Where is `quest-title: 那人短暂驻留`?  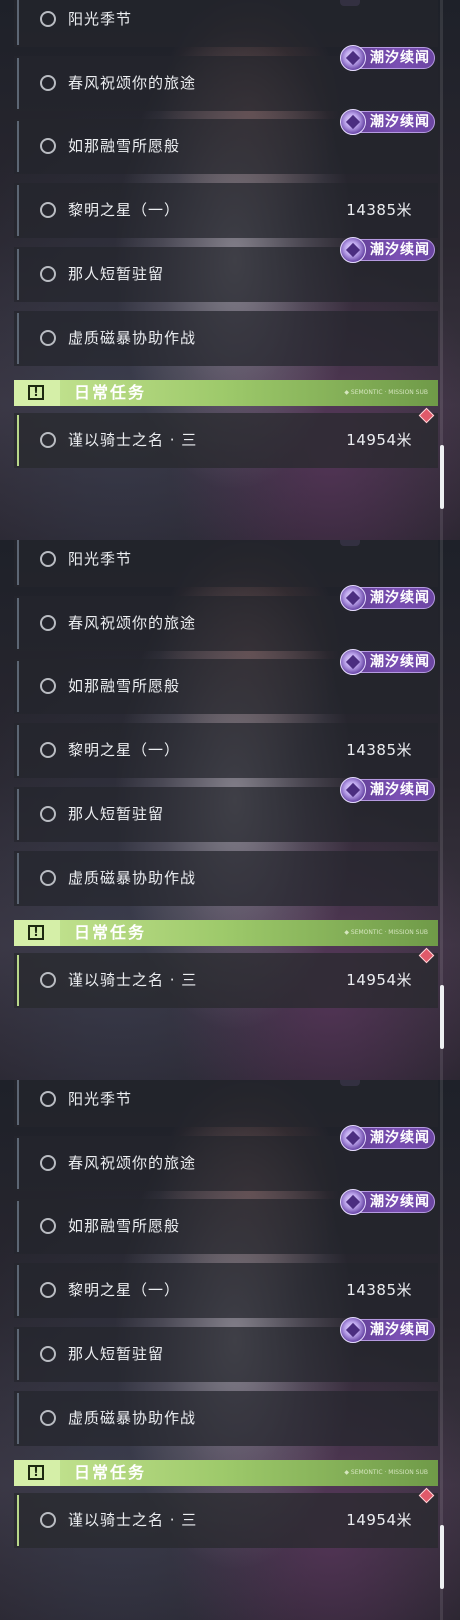
quest-title: 那人短暂驻留 is located at coordinates (116, 1354).